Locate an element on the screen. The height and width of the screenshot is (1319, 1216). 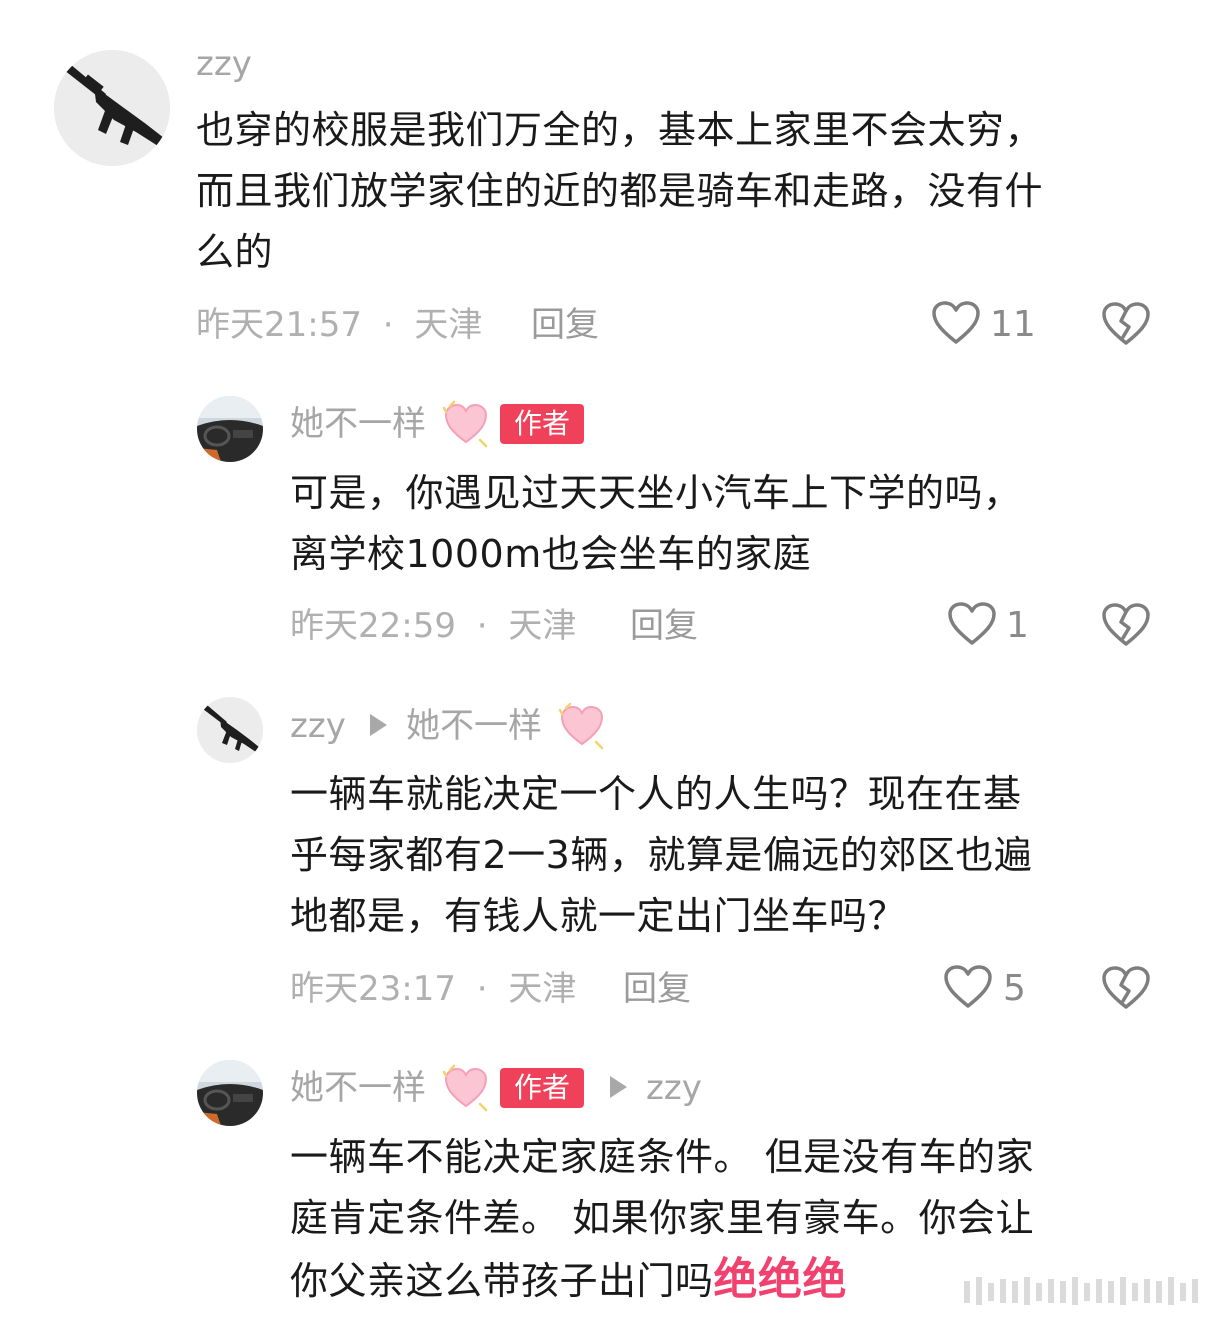
like-count: 5 is located at coordinates (1014, 988).